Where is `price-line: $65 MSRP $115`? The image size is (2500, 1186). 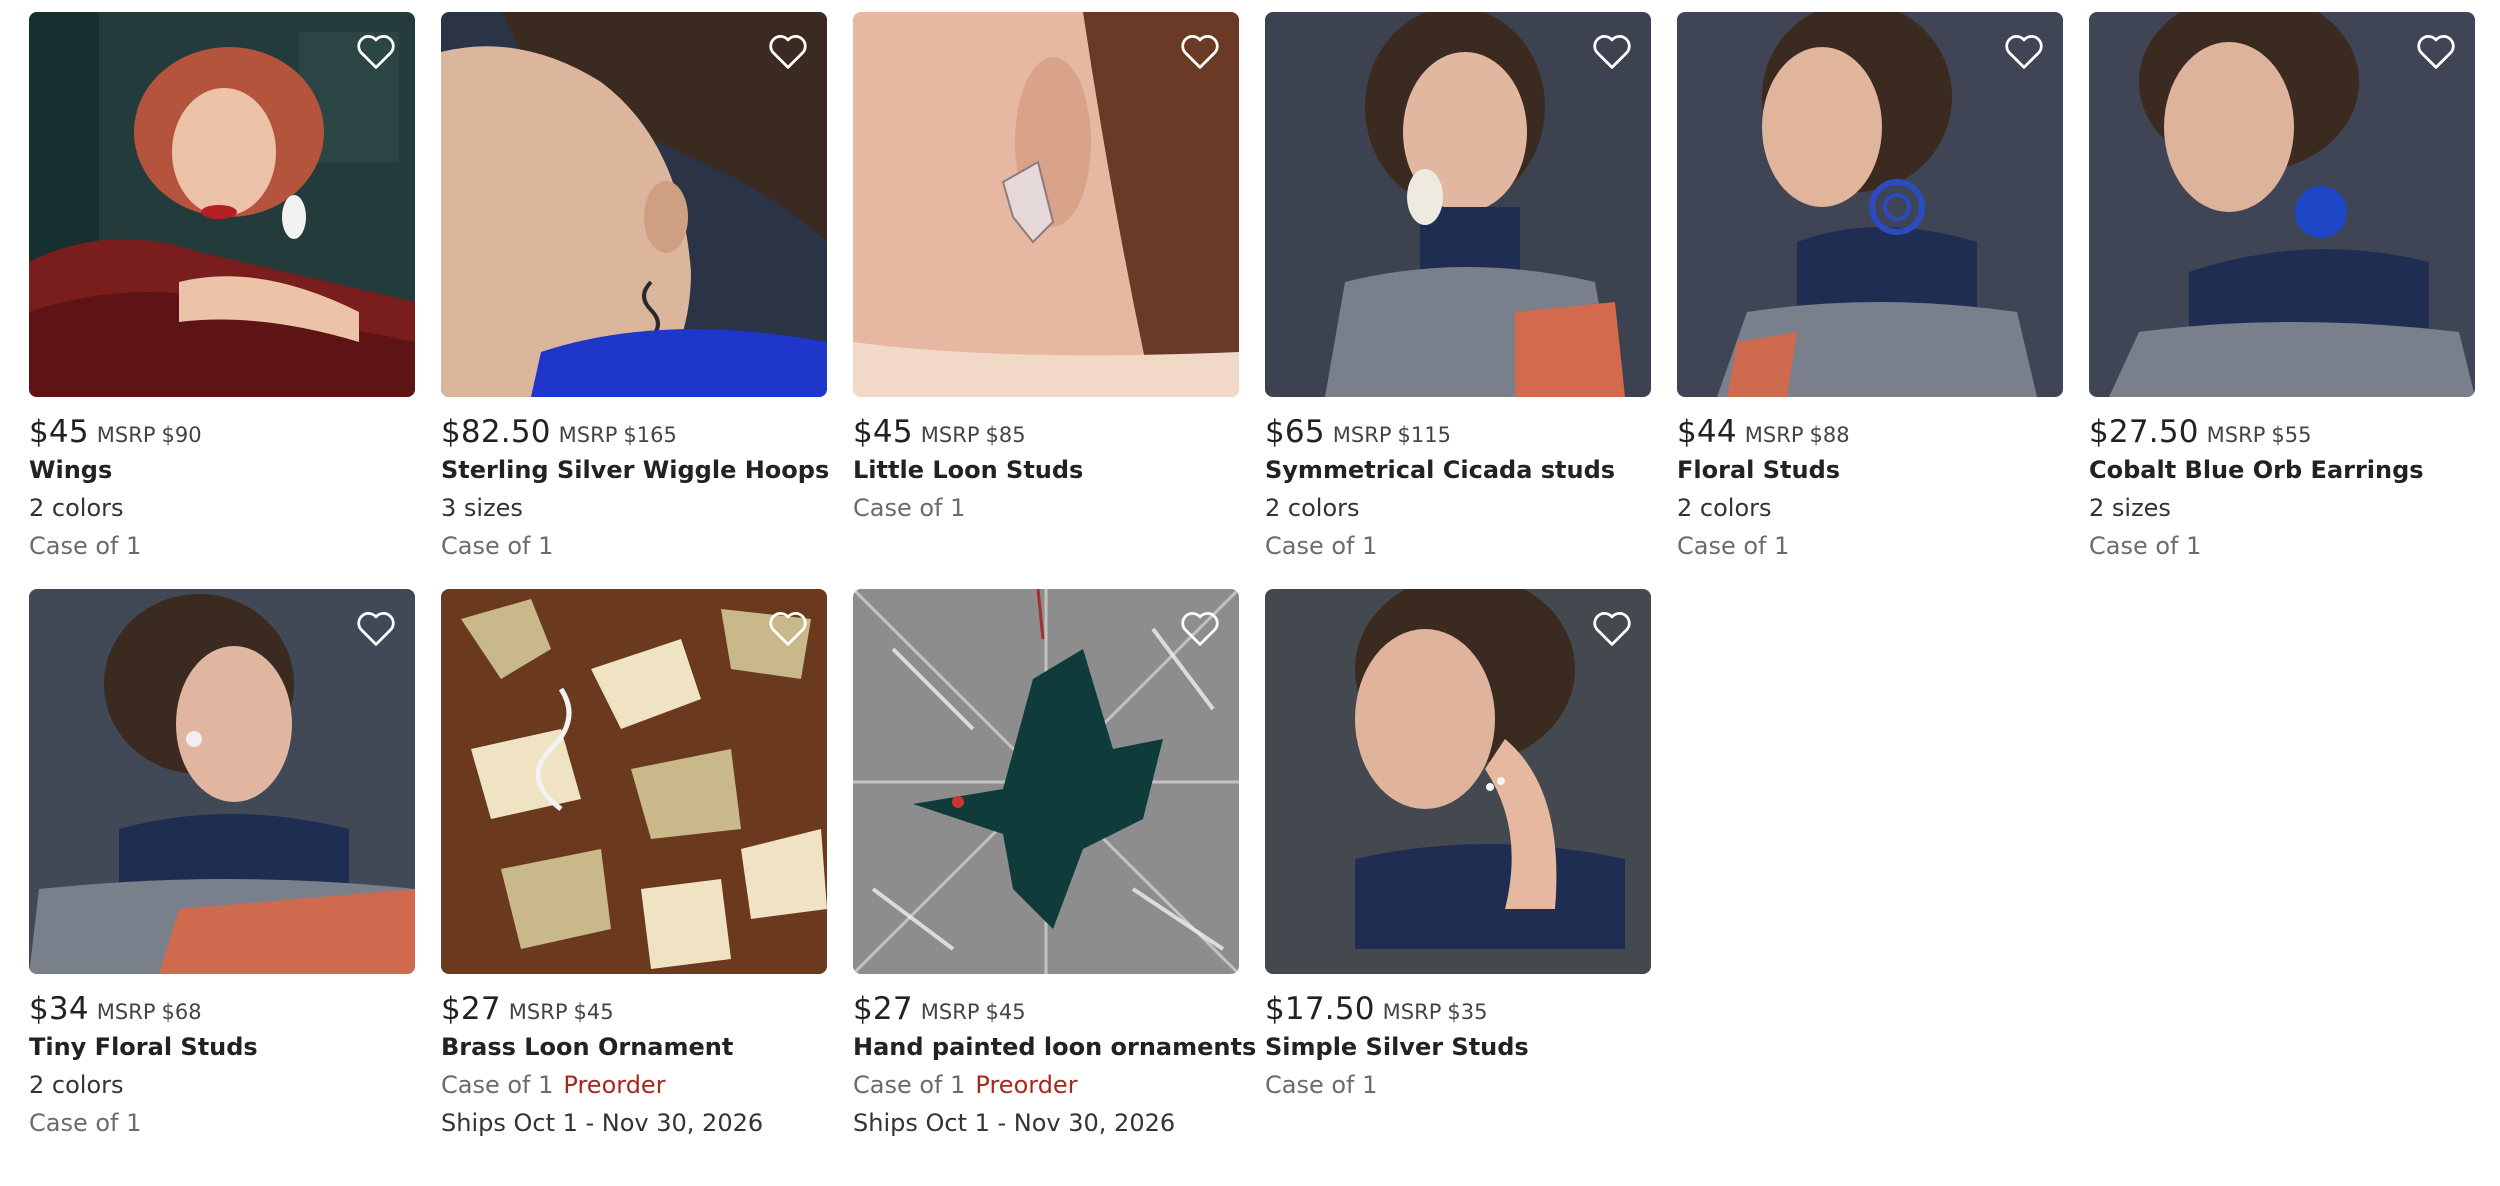
price-line: $65 MSRP $115 is located at coordinates (1458, 431).